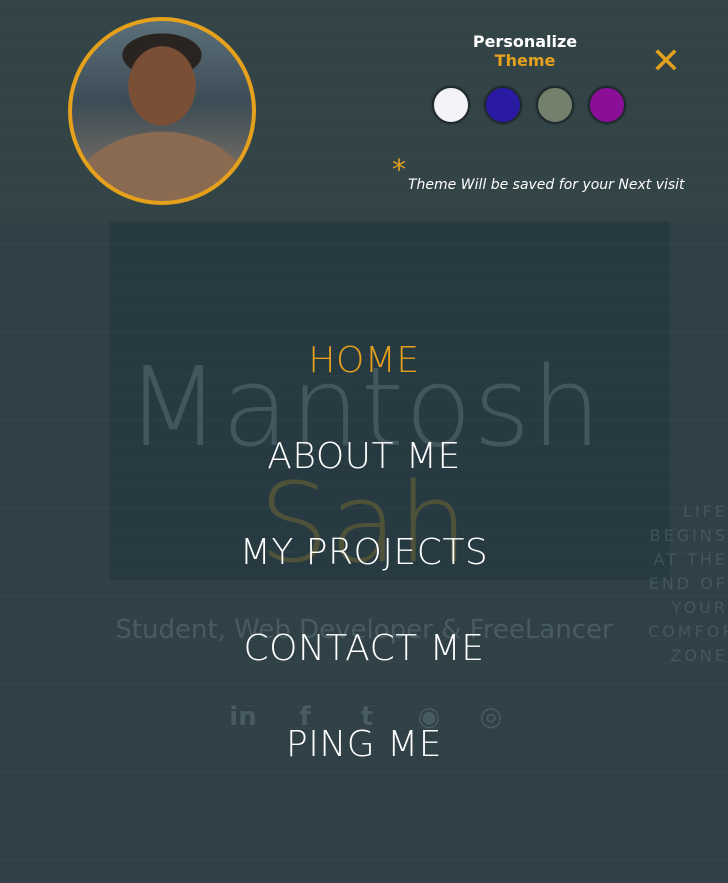 This screenshot has width=728, height=883. What do you see at coordinates (364, 770) in the screenshot?
I see `menu-item-ping-me: PING ME` at bounding box center [364, 770].